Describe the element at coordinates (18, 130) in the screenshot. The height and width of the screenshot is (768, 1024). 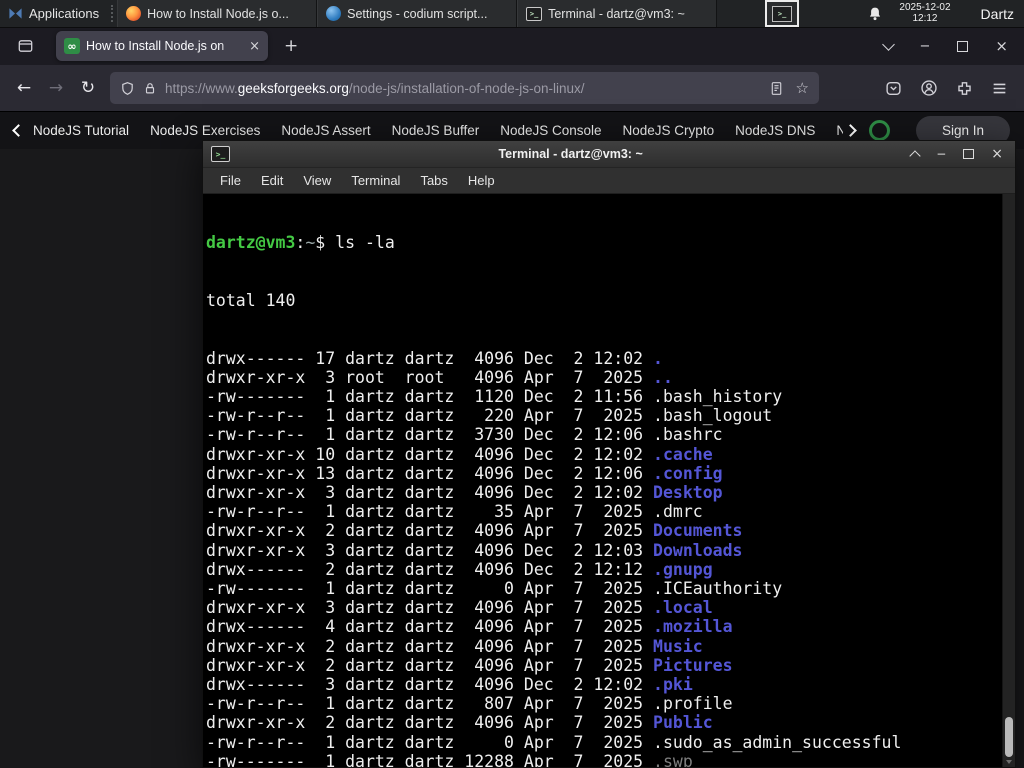
I see `nav-scroll-left-icon` at that location.